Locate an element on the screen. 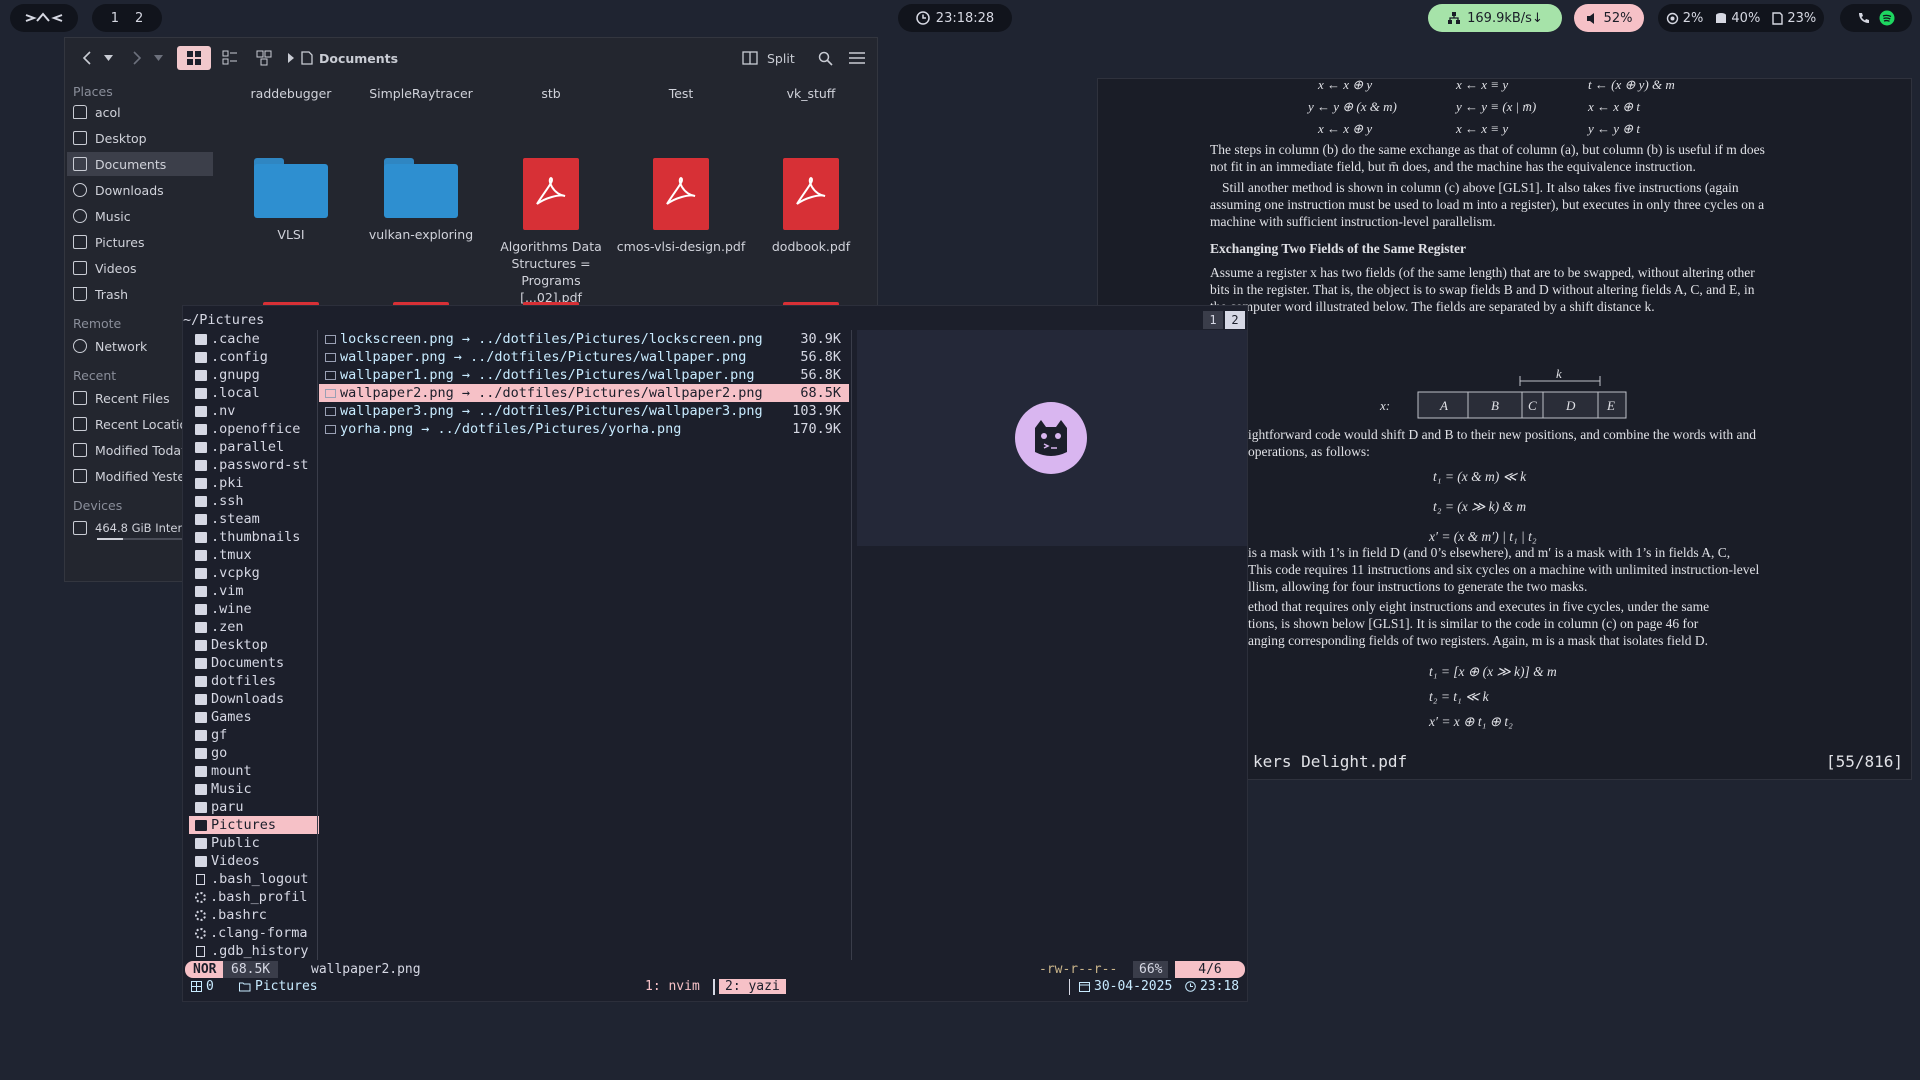  parent-entry: .cache is located at coordinates (254, 339).